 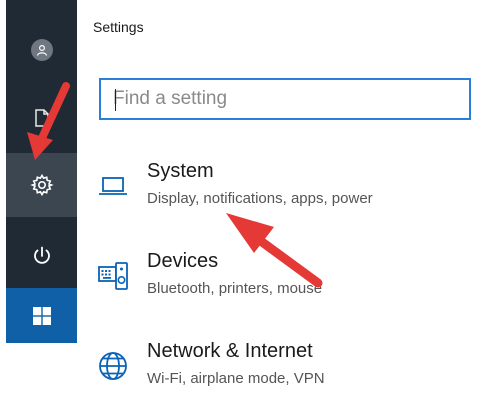 What do you see at coordinates (48, 121) in the screenshot?
I see `annotation-arrow-settings` at bounding box center [48, 121].